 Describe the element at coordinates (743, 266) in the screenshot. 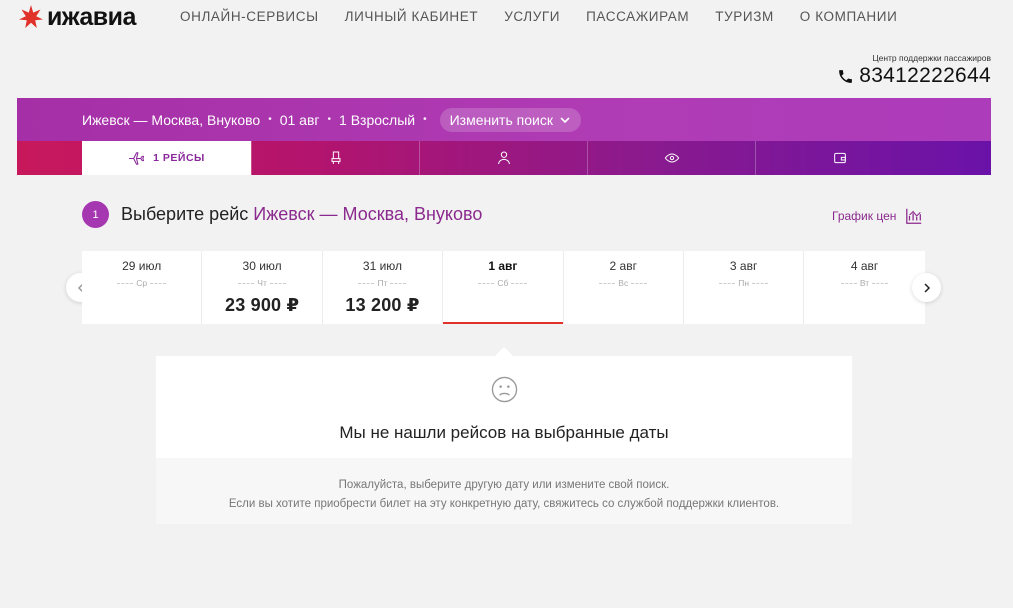

I see `date-label: 3 авг` at that location.